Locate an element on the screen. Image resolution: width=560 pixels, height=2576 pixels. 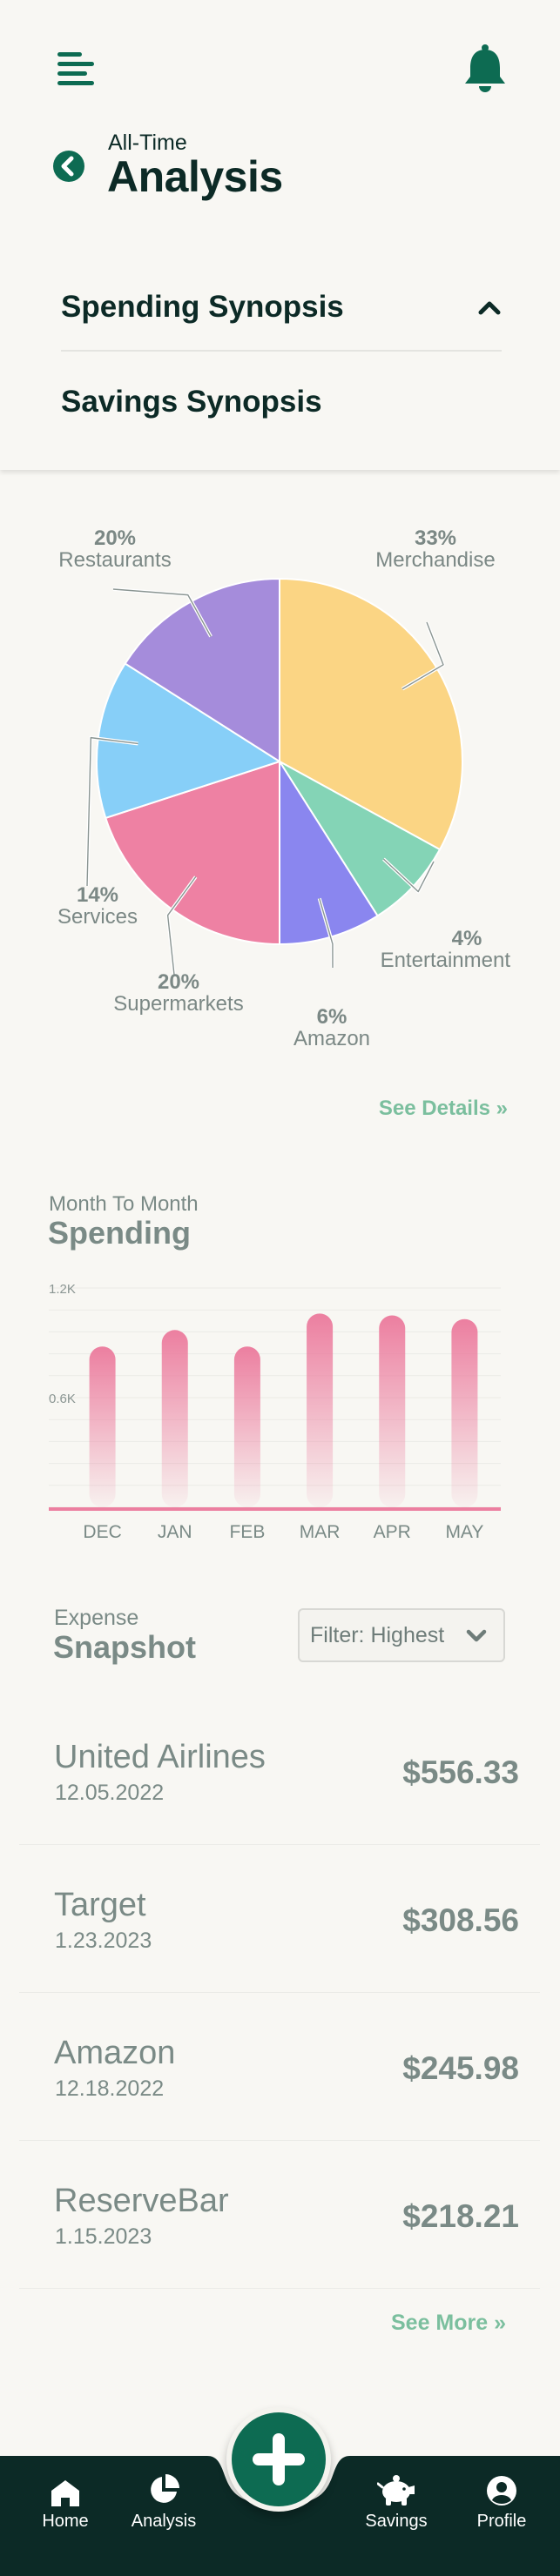
bar-dec is located at coordinates (102, 1426).